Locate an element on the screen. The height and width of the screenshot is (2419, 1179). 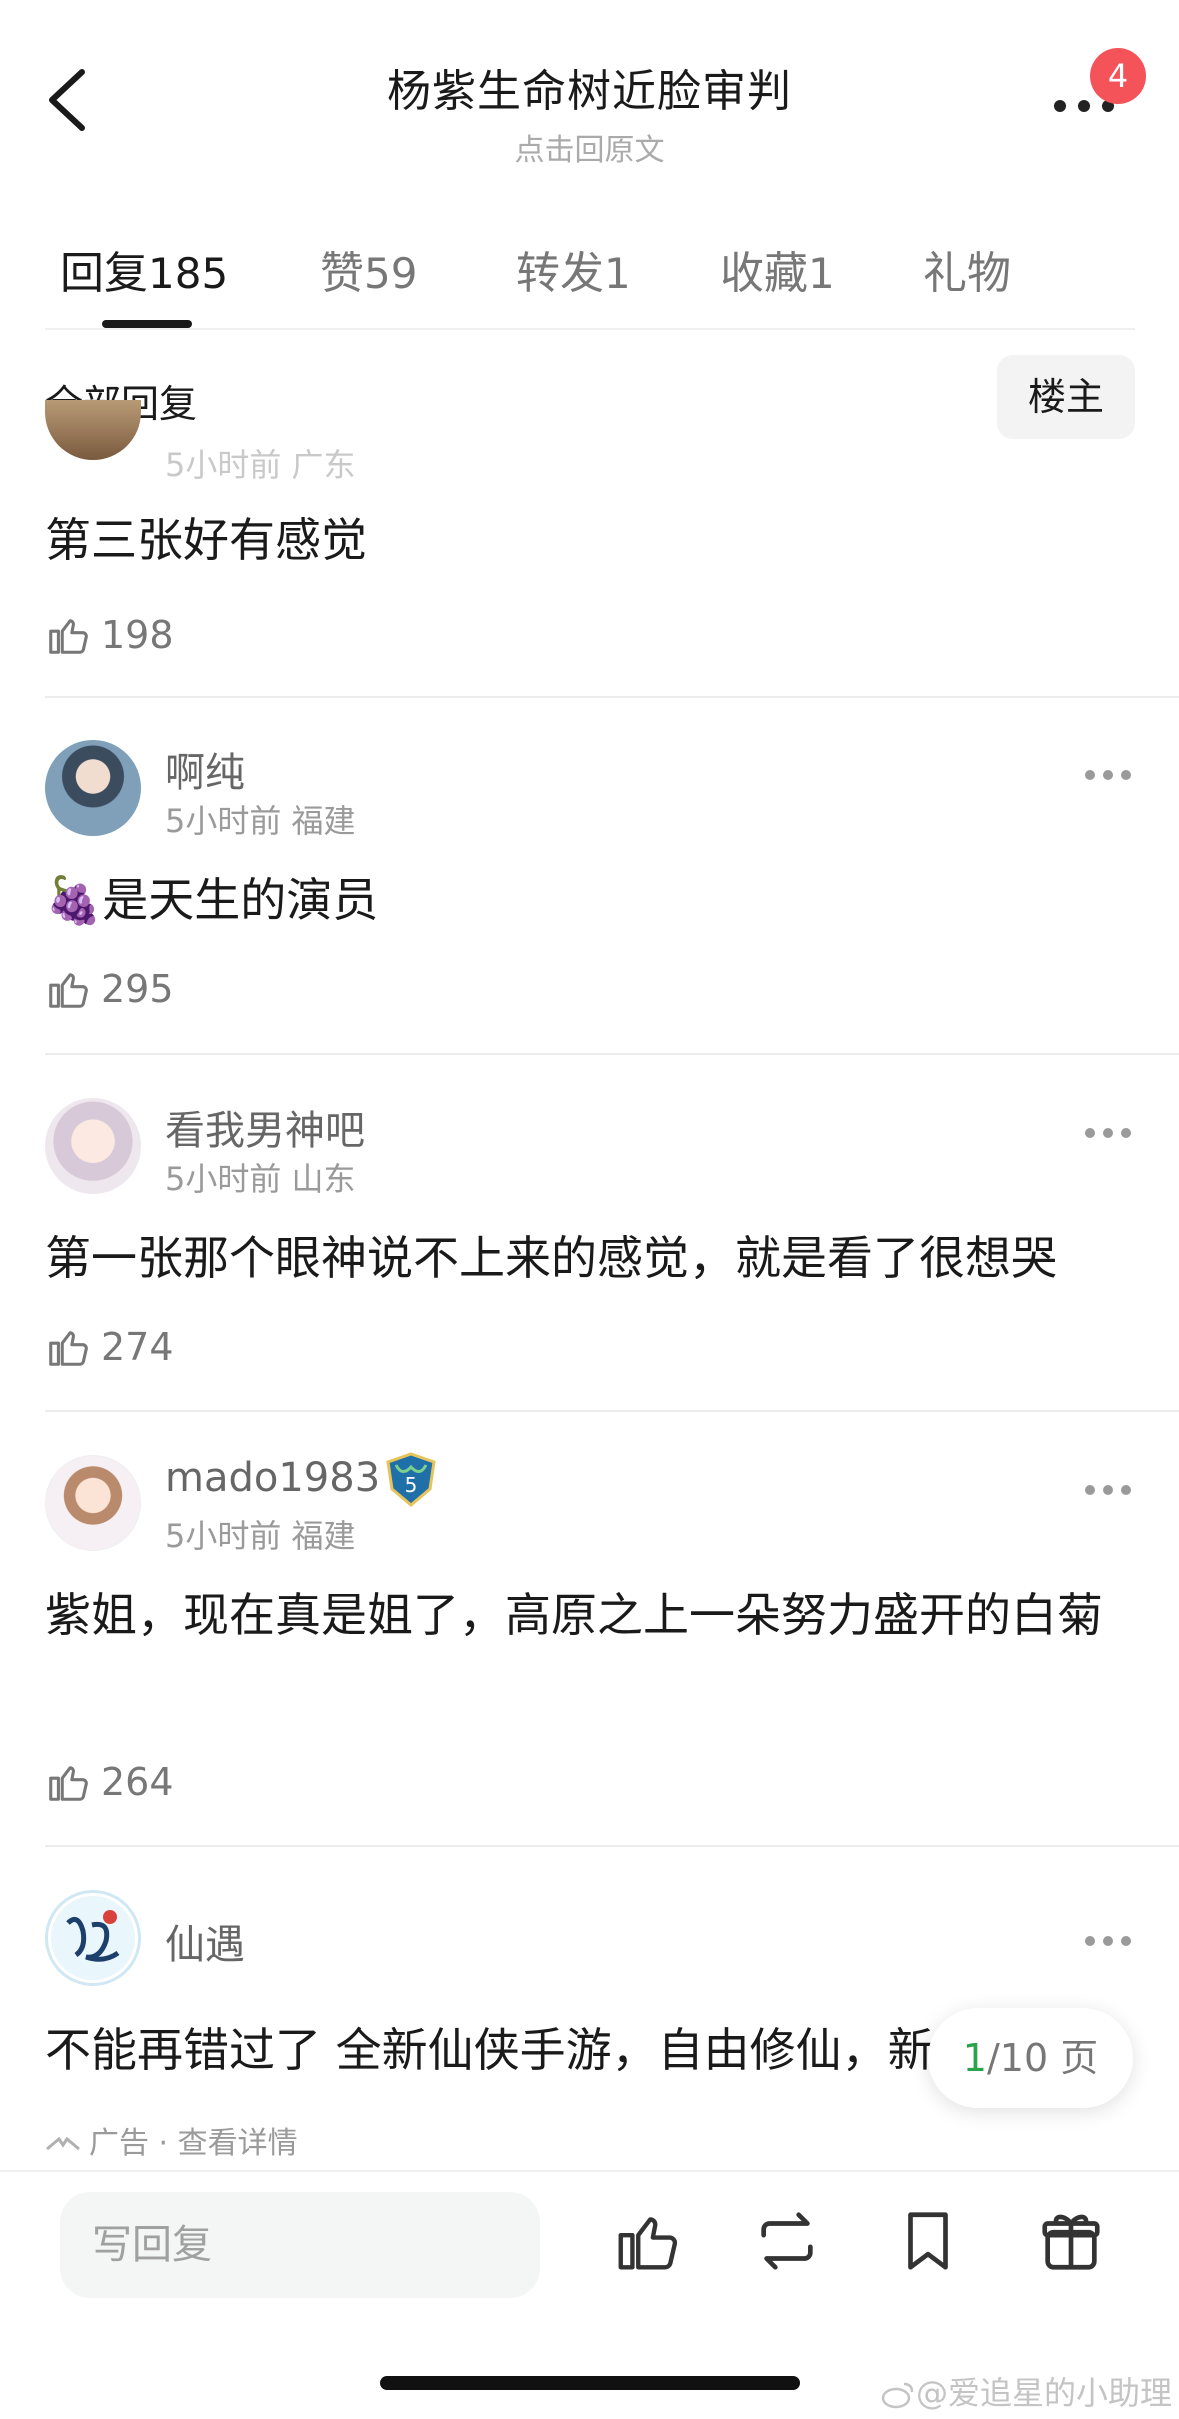
username: 看我男神吧 is located at coordinates (265, 1127).